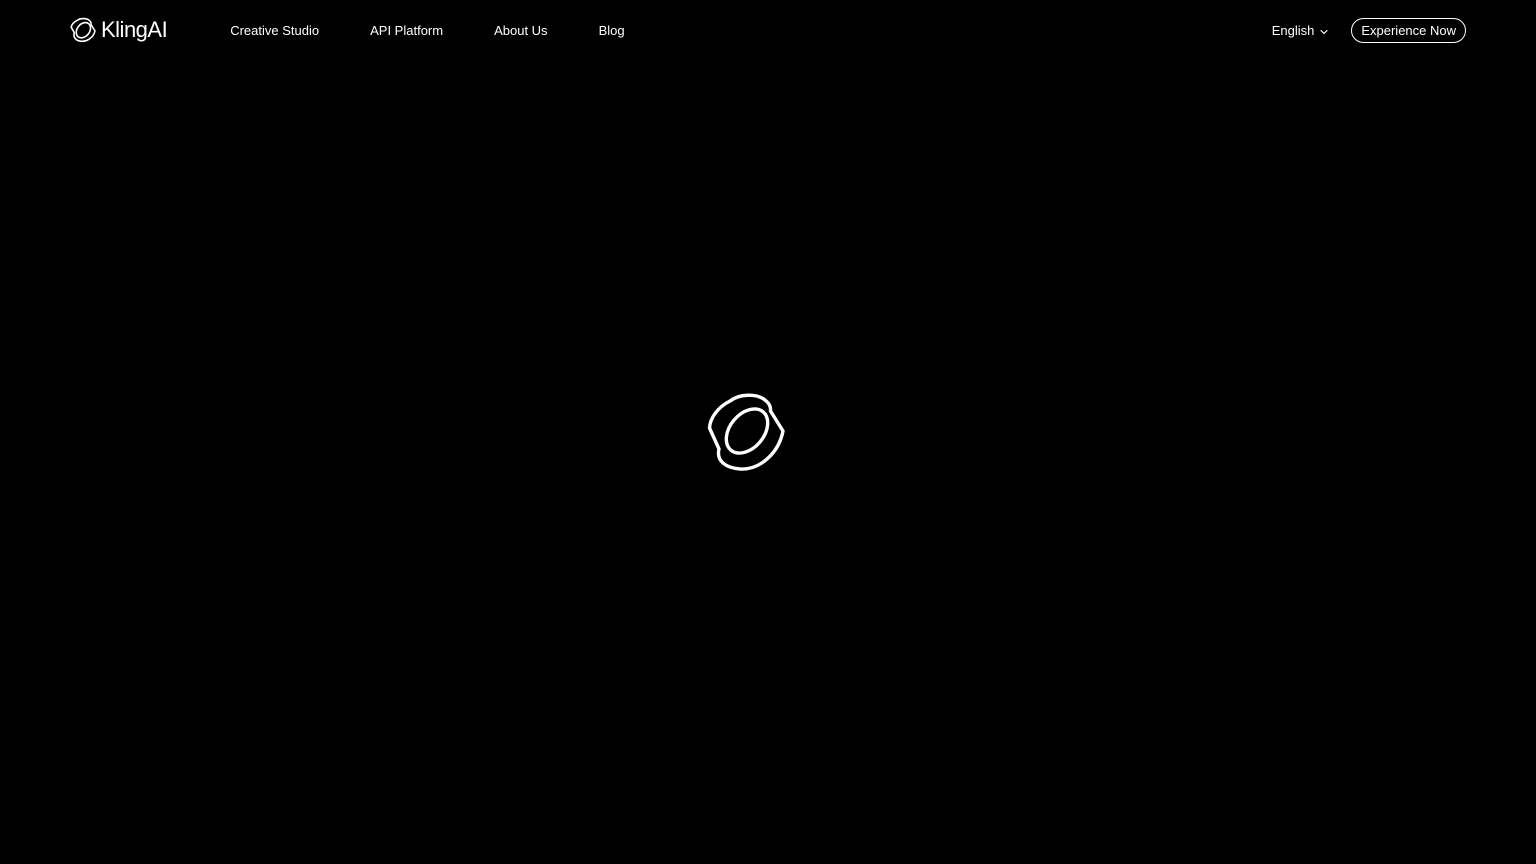  What do you see at coordinates (746, 432) in the screenshot?
I see `loading-logo-icon` at bounding box center [746, 432].